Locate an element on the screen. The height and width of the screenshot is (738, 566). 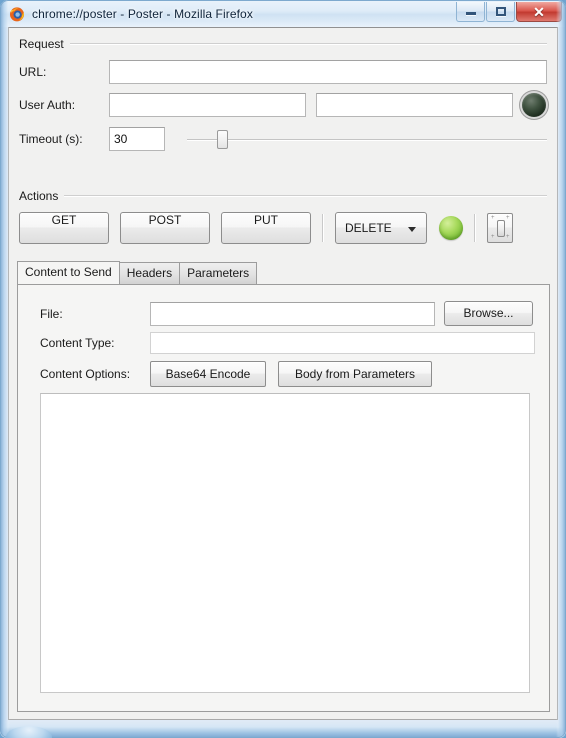
content-type-input is located at coordinates (342, 343).